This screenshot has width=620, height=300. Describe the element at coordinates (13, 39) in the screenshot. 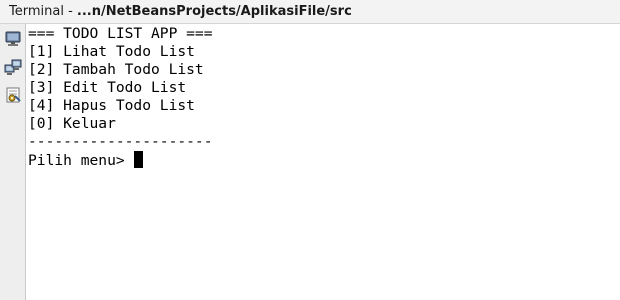

I see `monitor-icon` at that location.